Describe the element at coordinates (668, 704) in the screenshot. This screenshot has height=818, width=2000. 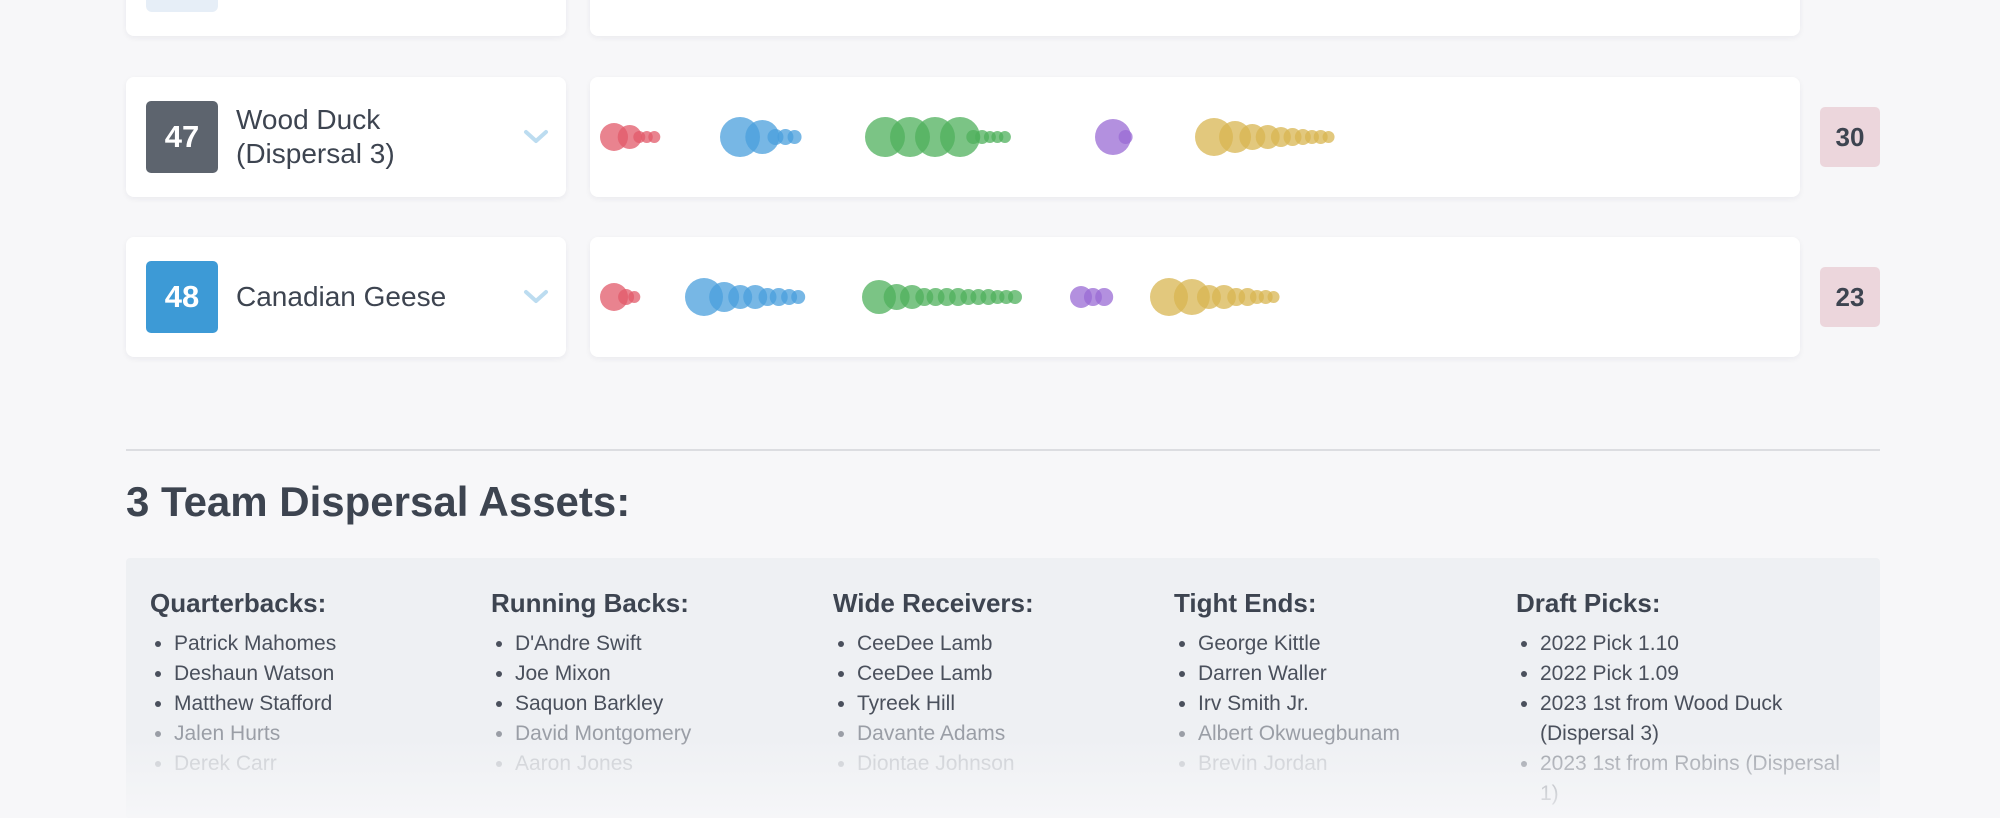
I see `asset-item: Saquon Barkley` at that location.